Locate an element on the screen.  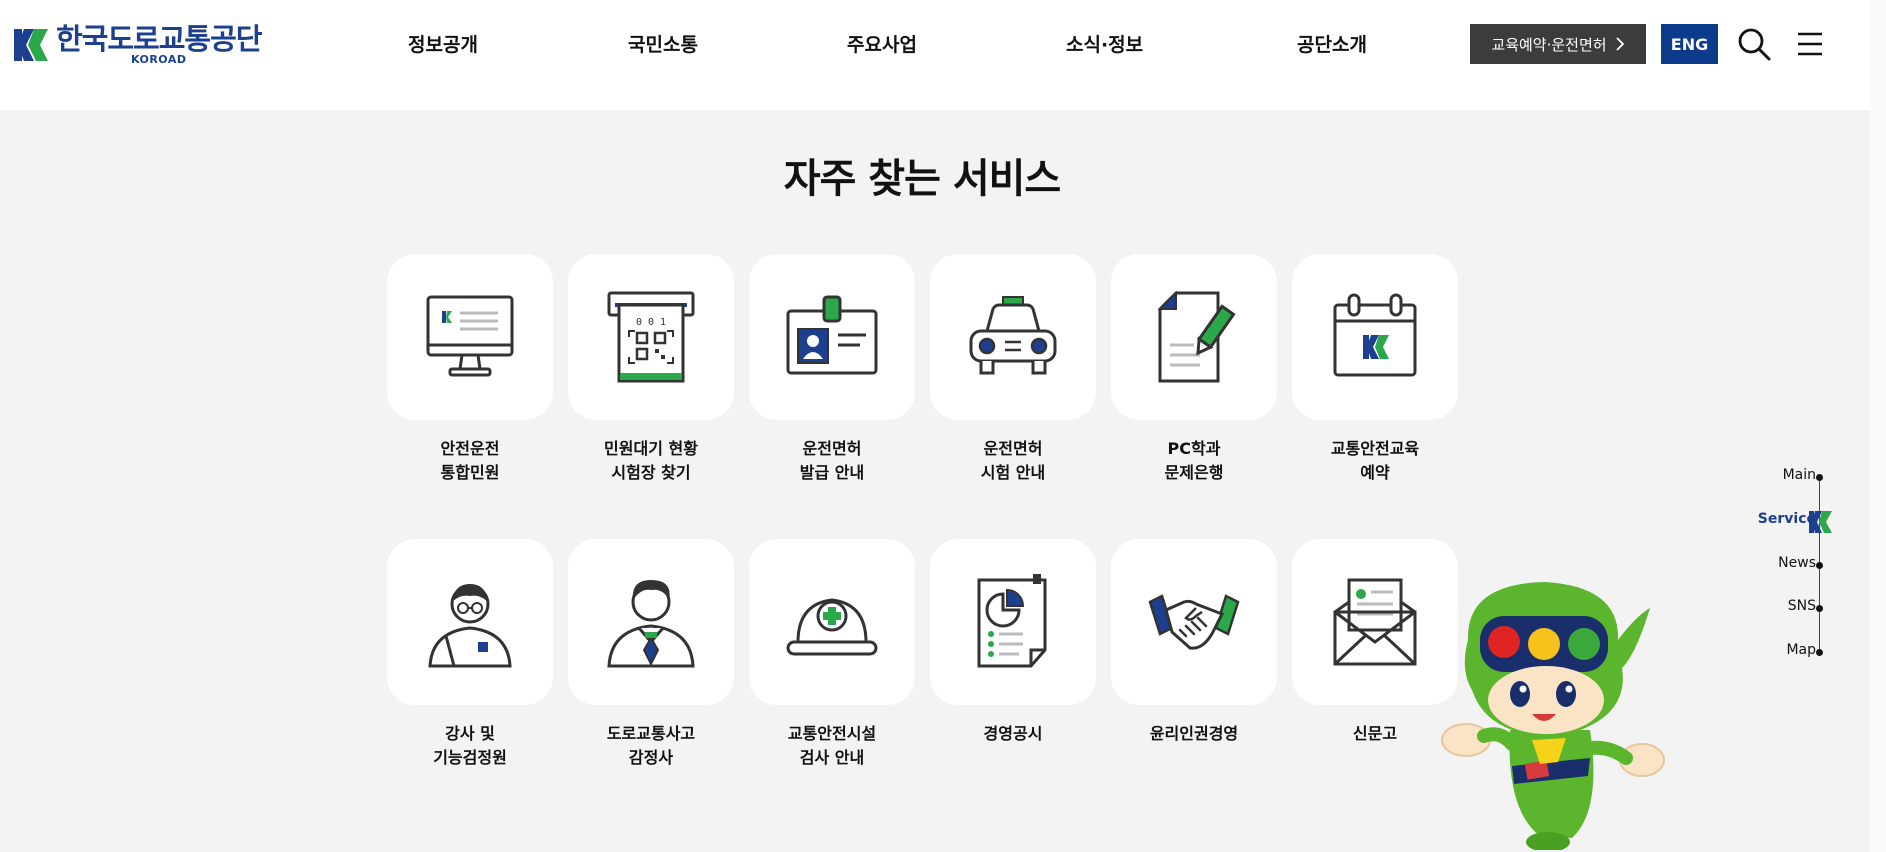
id-card-icon is located at coordinates (832, 335).